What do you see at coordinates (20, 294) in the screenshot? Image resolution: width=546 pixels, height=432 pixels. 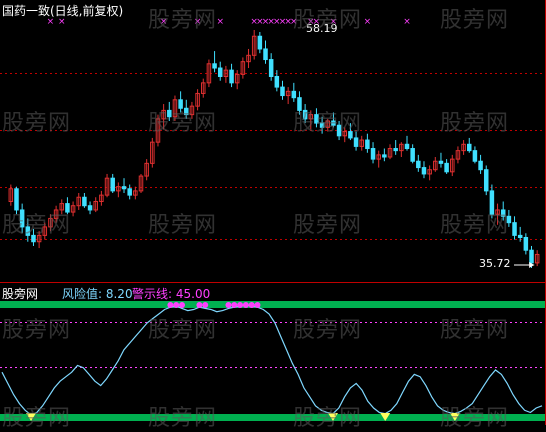 I see `indicator-name: 股旁网` at bounding box center [20, 294].